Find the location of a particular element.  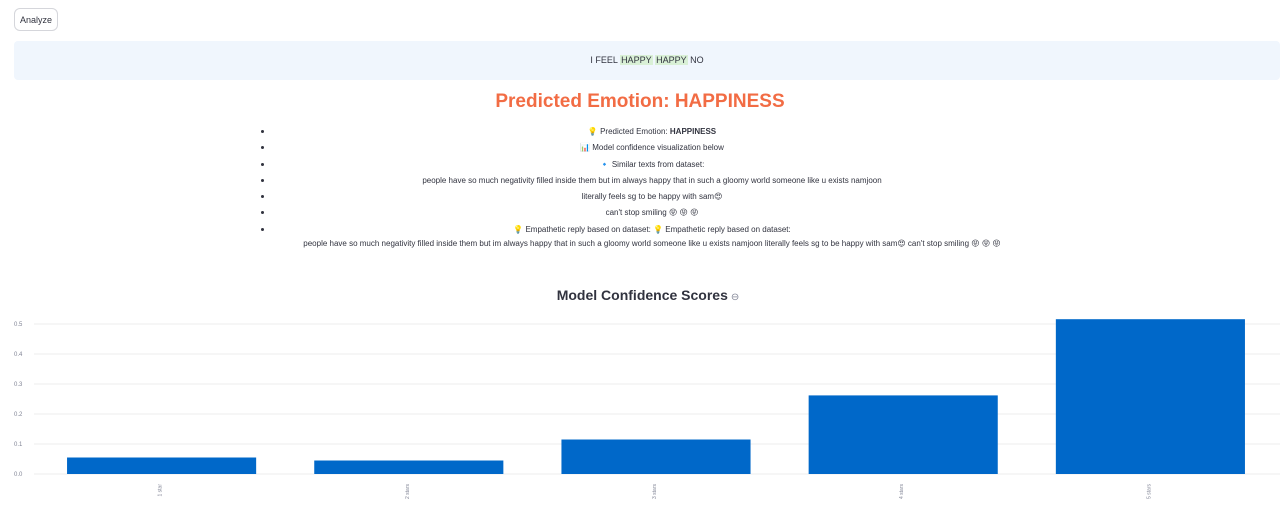

list-item: 💡 Predicted Emotion: HAPPINESS is located at coordinates (650, 132).